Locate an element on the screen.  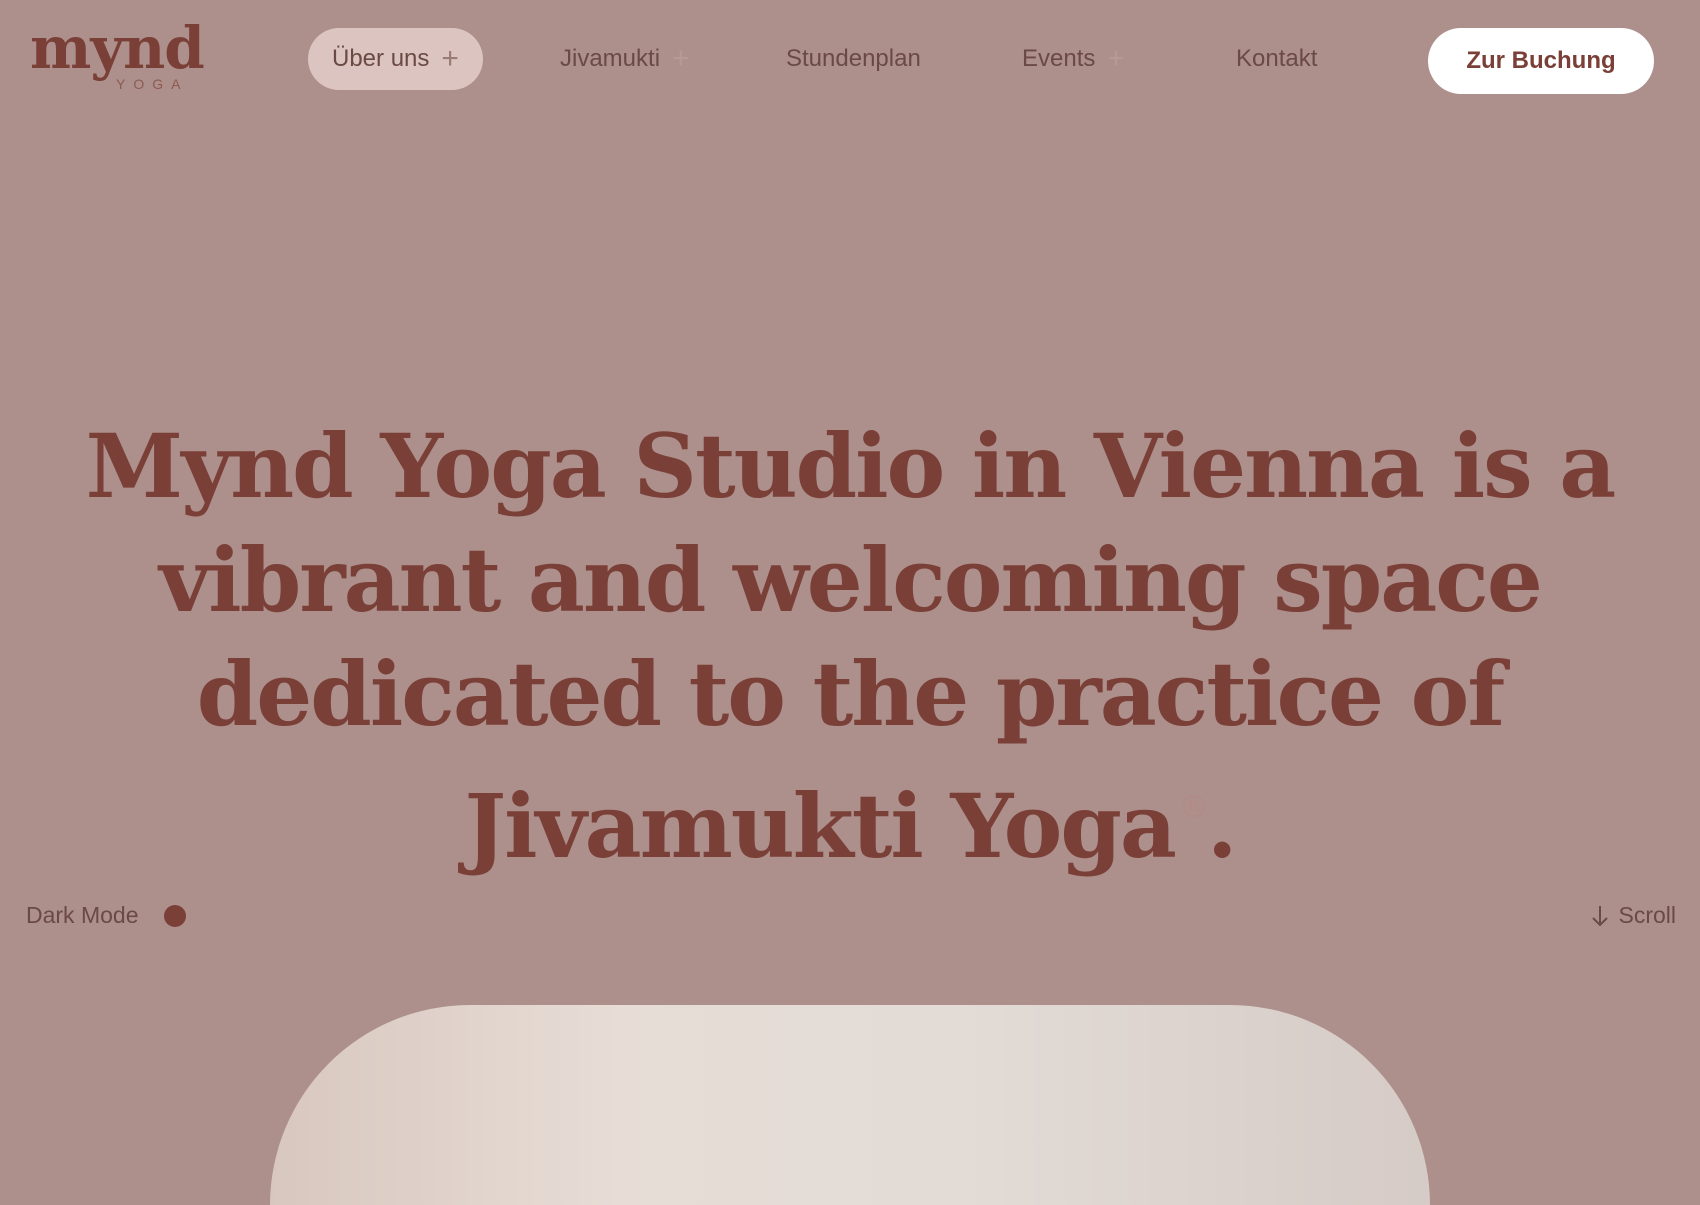
dark-mode-dot-icon is located at coordinates (175, 915).